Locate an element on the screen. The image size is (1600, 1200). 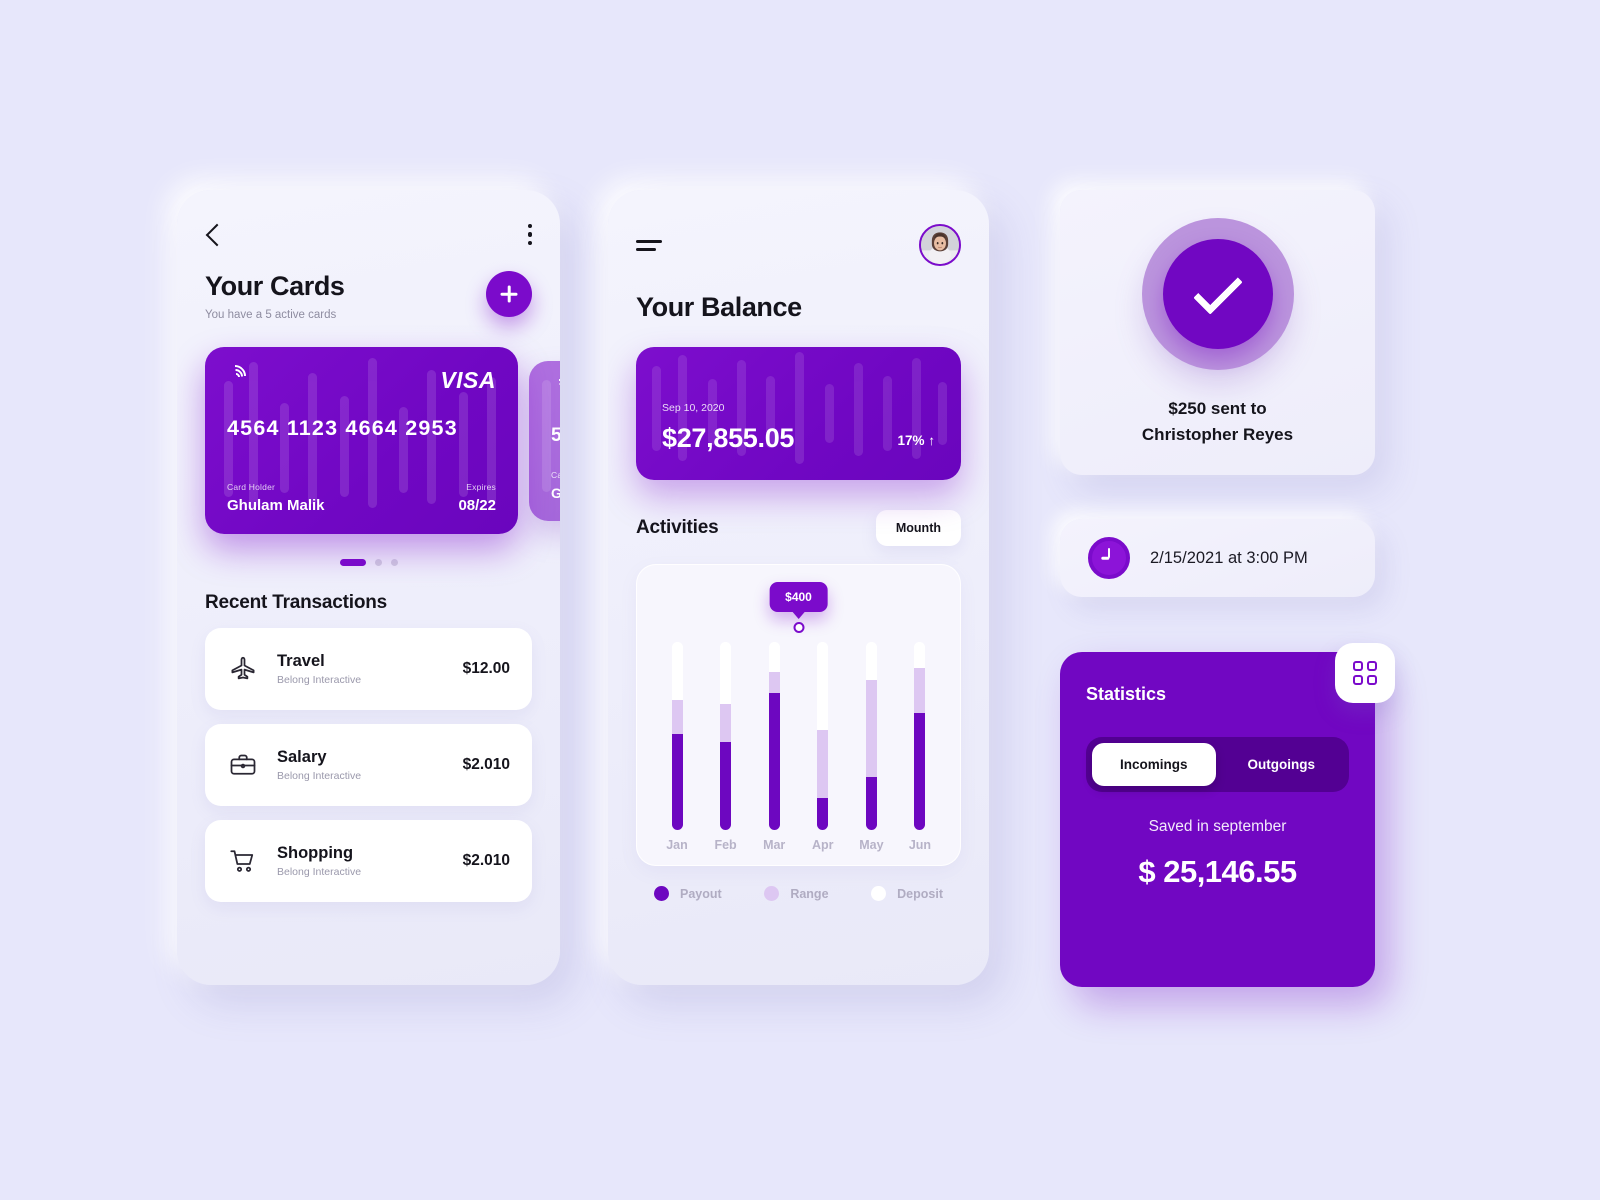
chart-bar-apr is located at coordinates (823, 736).